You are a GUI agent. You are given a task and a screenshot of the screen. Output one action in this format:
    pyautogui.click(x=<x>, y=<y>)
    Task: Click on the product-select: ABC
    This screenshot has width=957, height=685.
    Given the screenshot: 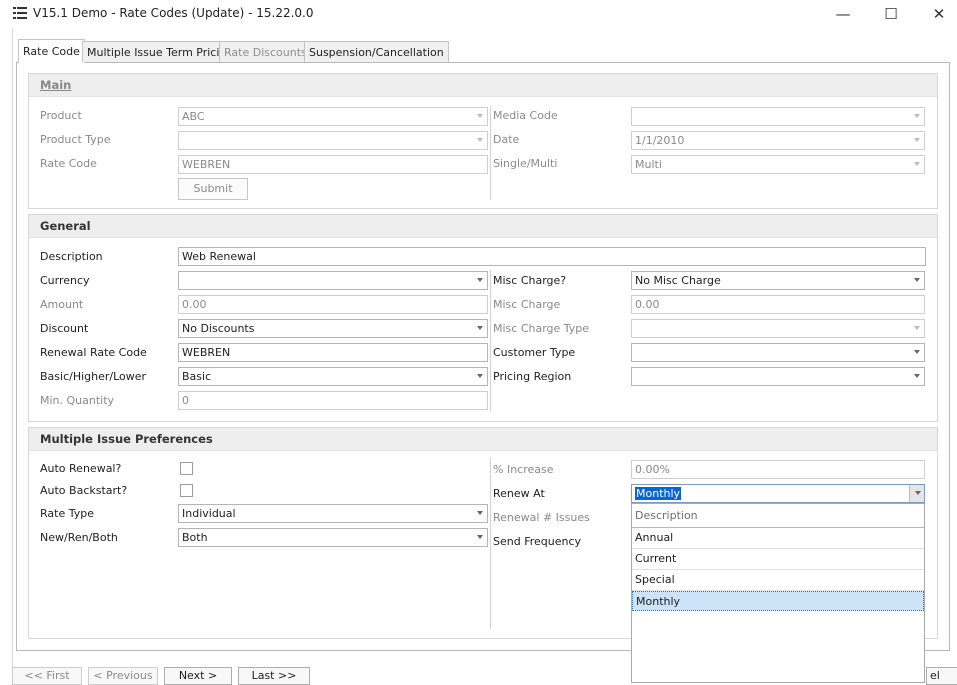 What is the action you would take?
    pyautogui.click(x=333, y=116)
    